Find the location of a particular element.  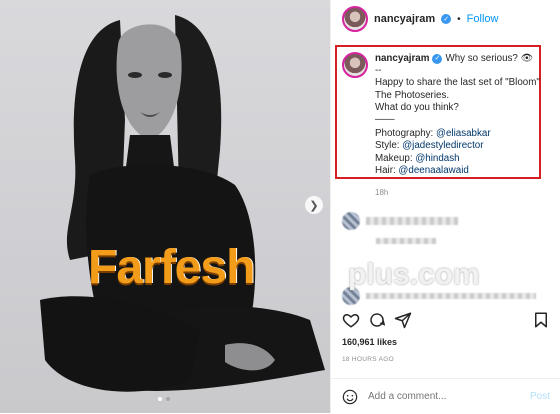

caption-line: The Photoseries. is located at coordinates (412, 95).